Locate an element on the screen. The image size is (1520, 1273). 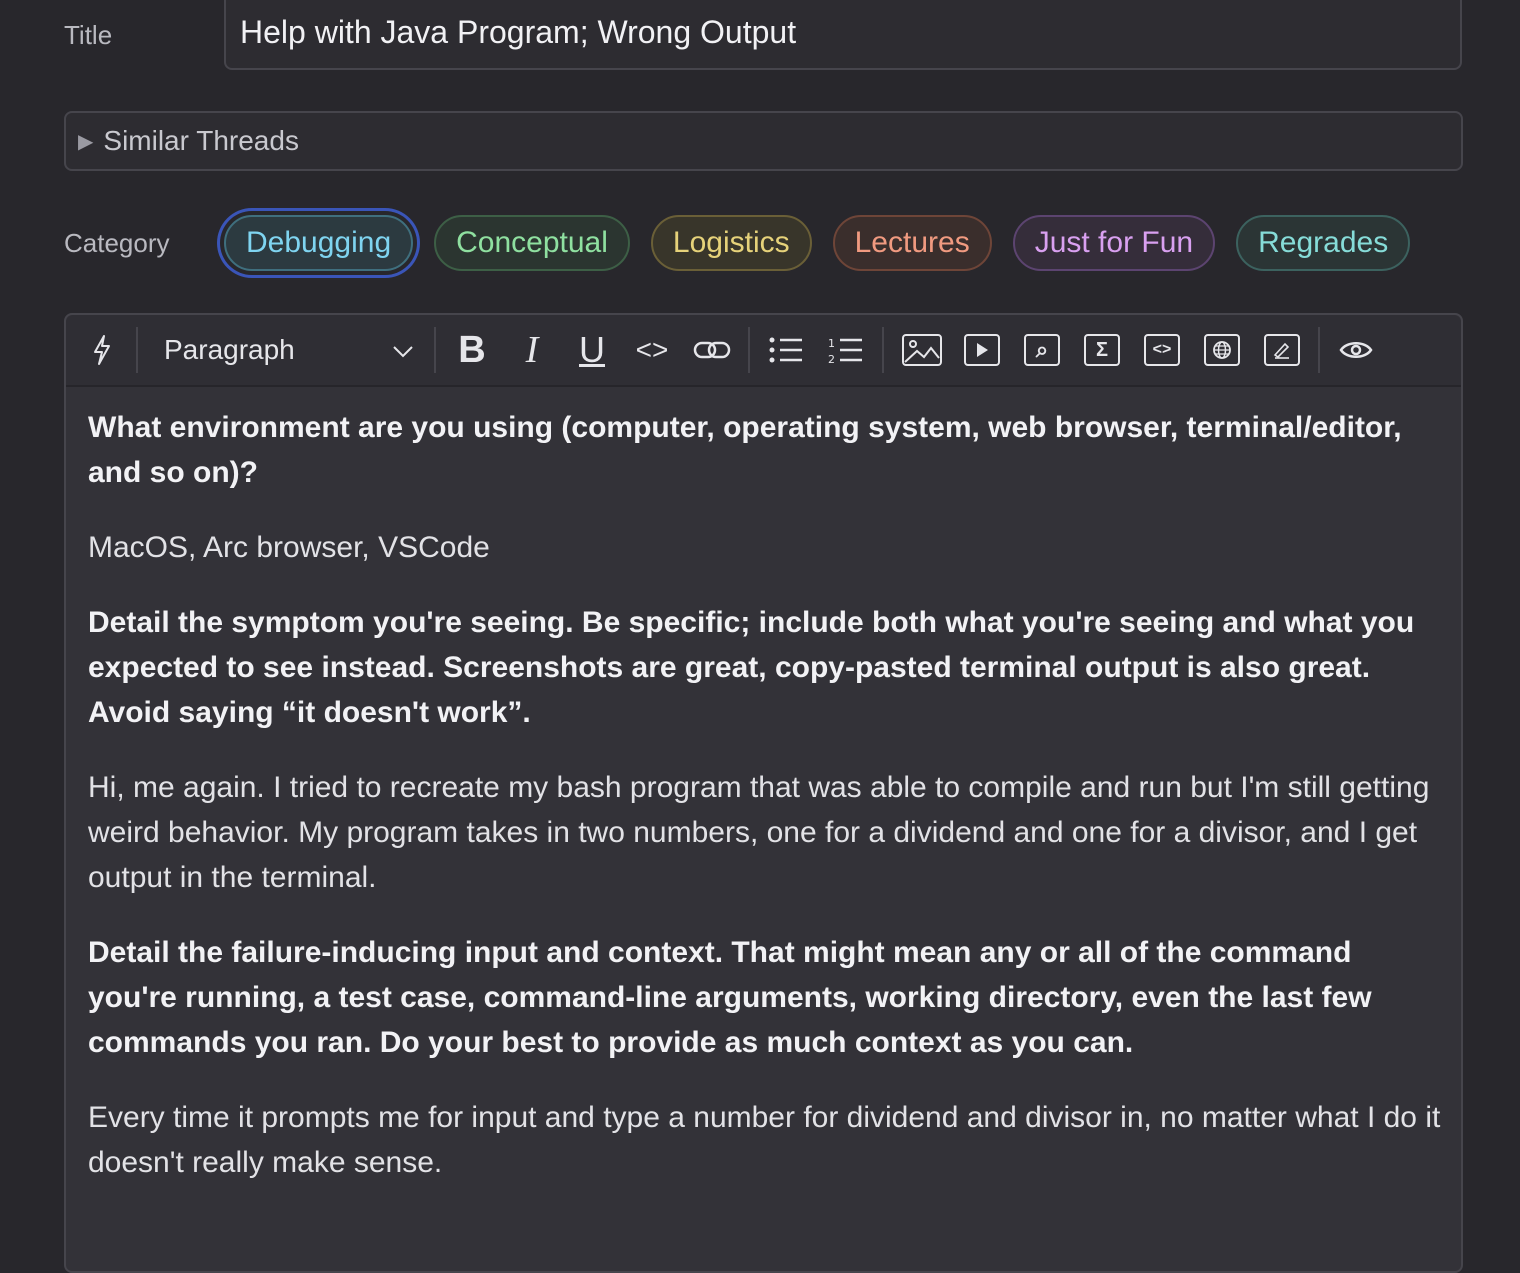
title-input: Help with Java Program; Wrong Output is located at coordinates (843, 35).